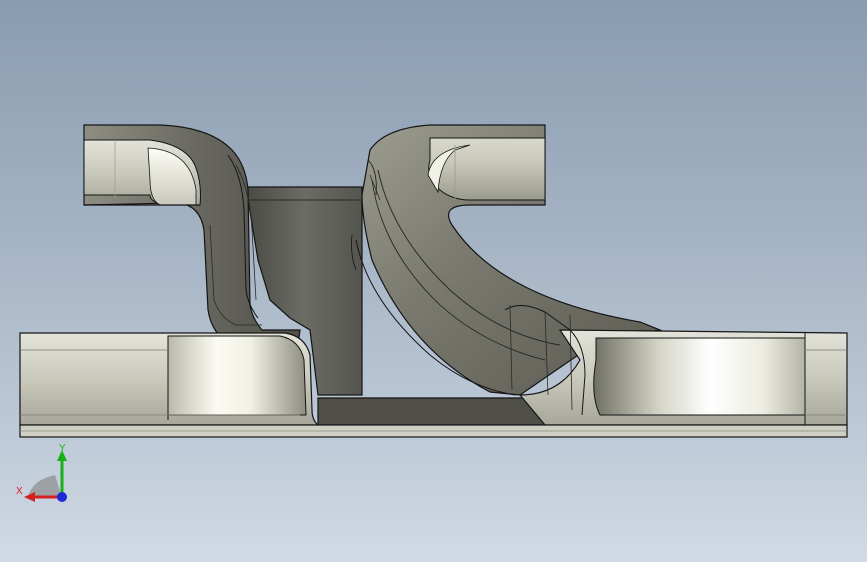 Image resolution: width=867 pixels, height=562 pixels. Describe the element at coordinates (62, 455) in the screenshot. I see `y-axis-arrow-icon` at that location.